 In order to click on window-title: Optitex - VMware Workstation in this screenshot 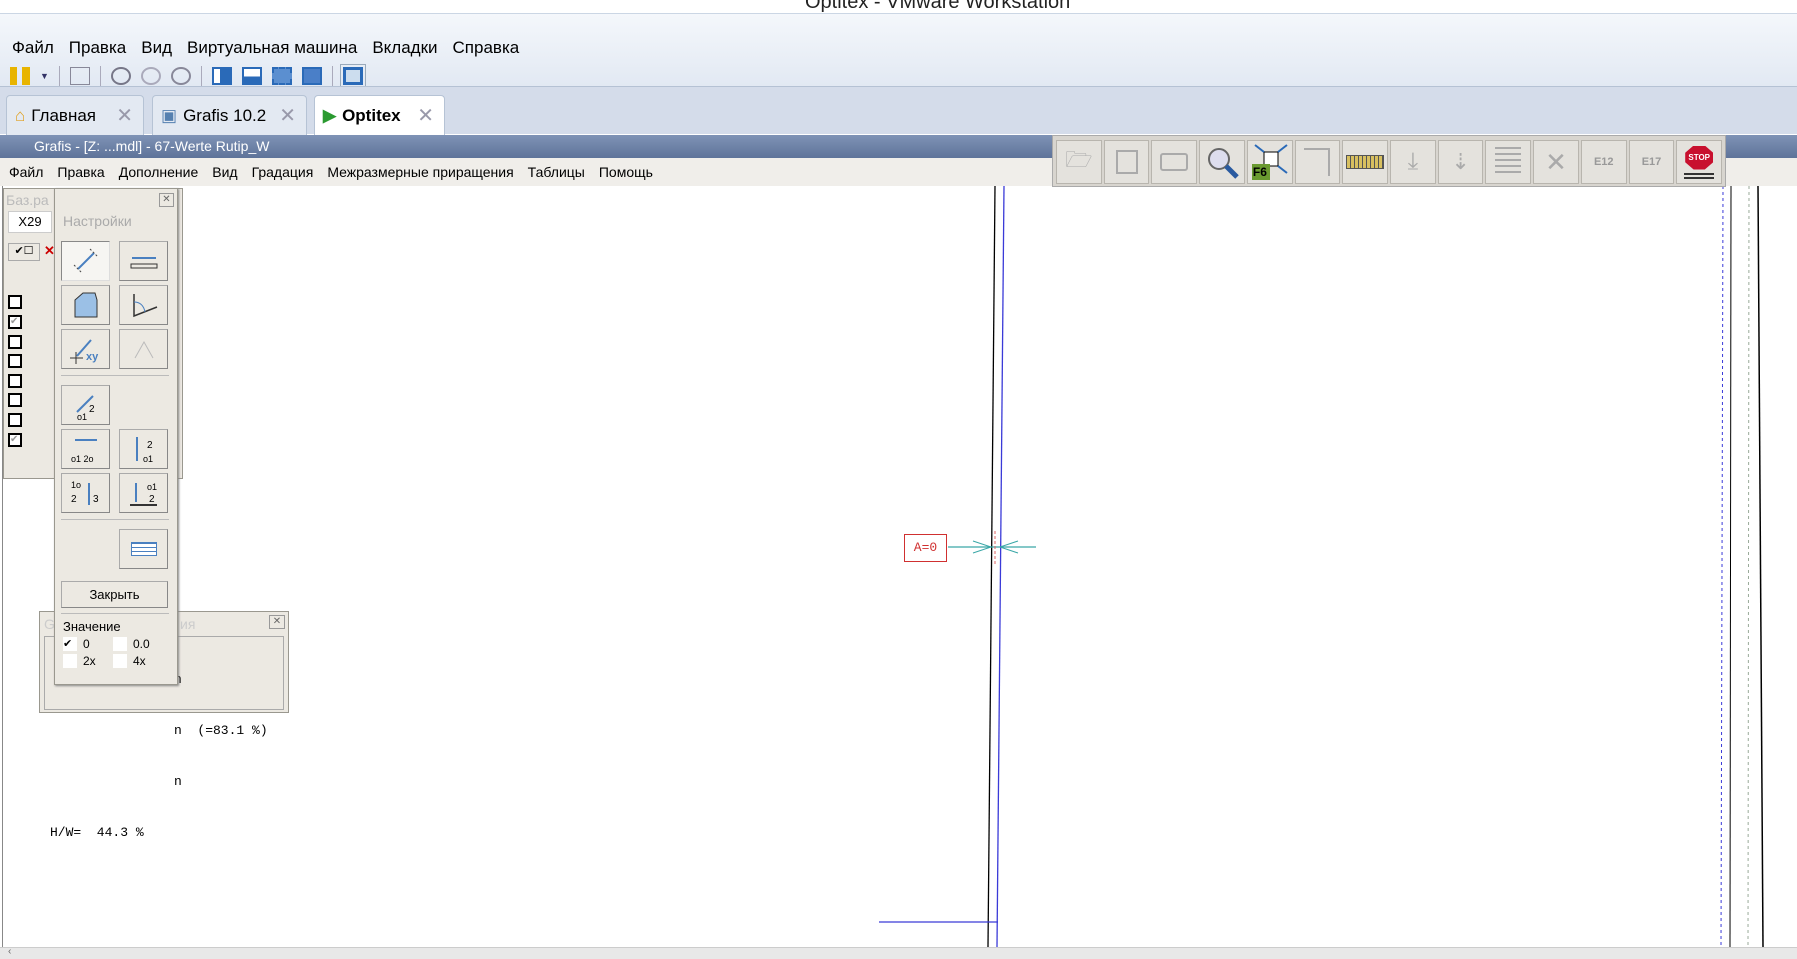, I will do `click(938, 6)`.